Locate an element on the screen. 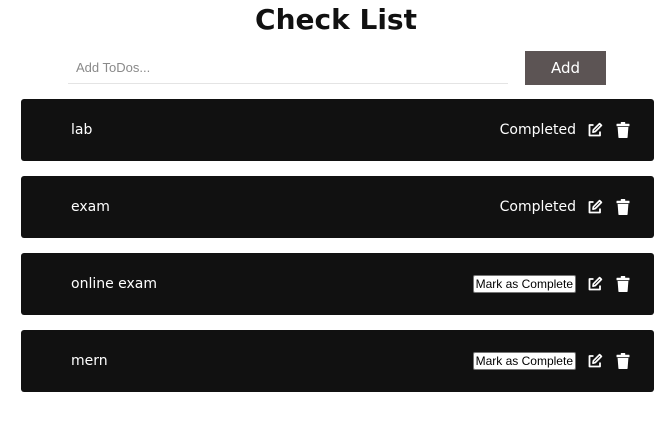 The width and height of the screenshot is (672, 444). todo-item: online exam Mark as Complete is located at coordinates (337, 284).